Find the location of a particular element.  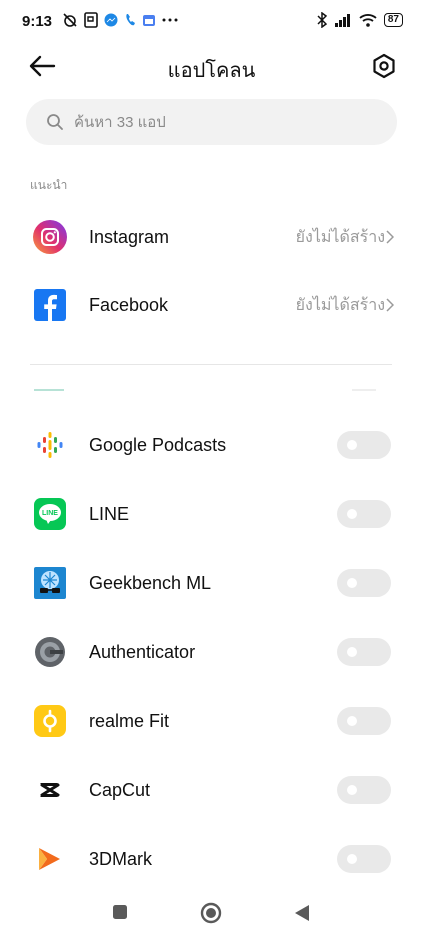

geekbench-ml-icon is located at coordinates (50, 583).